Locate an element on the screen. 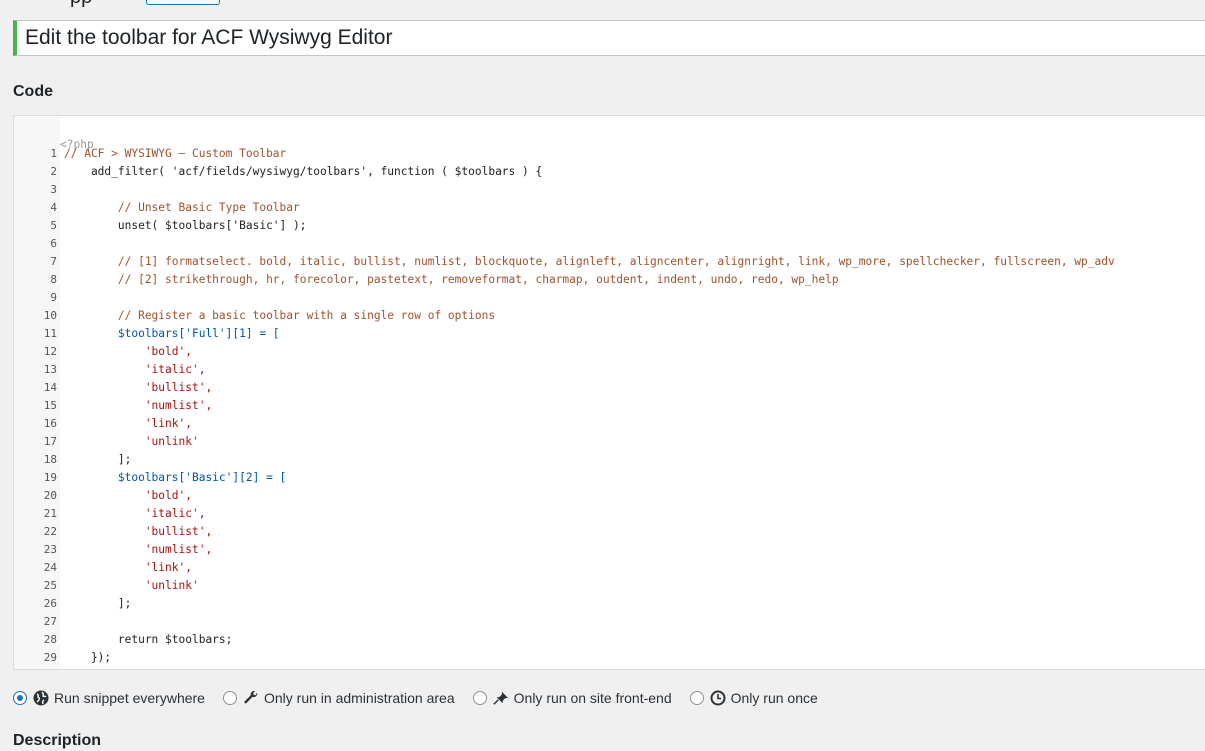 Image resolution: width=1205 pixels, height=751 pixels. line-number: 11 is located at coordinates (50, 333).